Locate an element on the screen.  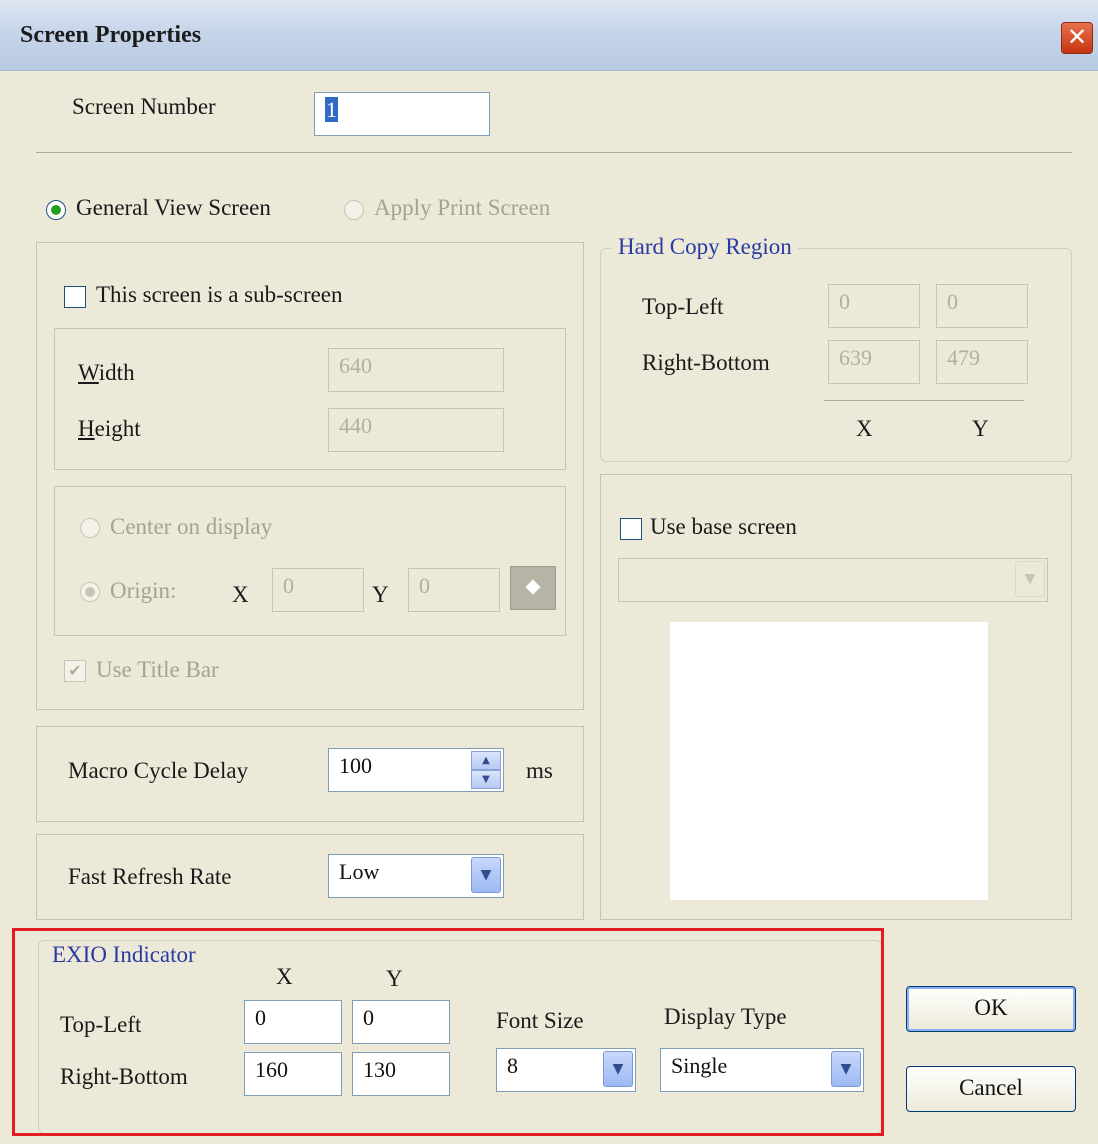
apply-print-radio is located at coordinates (354, 210).